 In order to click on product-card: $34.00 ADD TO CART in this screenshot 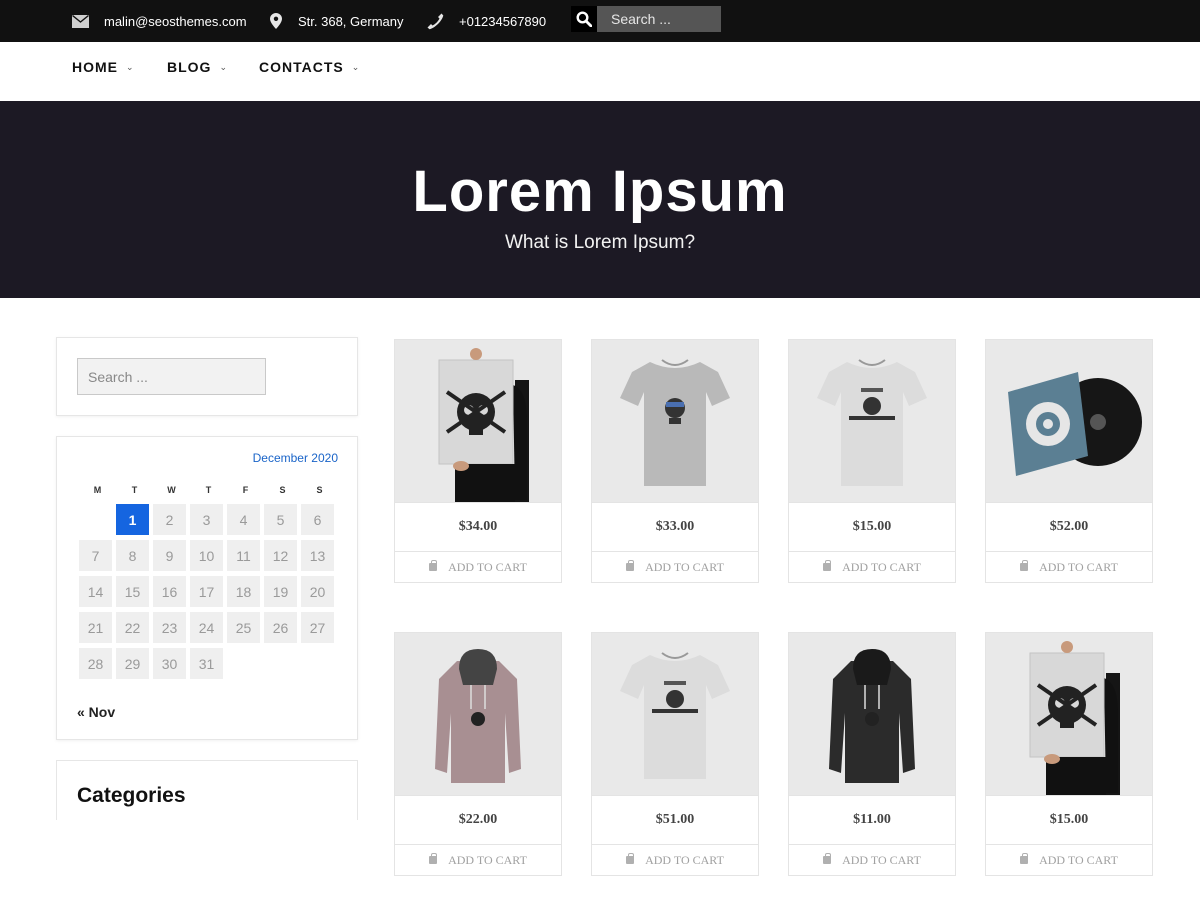, I will do `click(478, 461)`.